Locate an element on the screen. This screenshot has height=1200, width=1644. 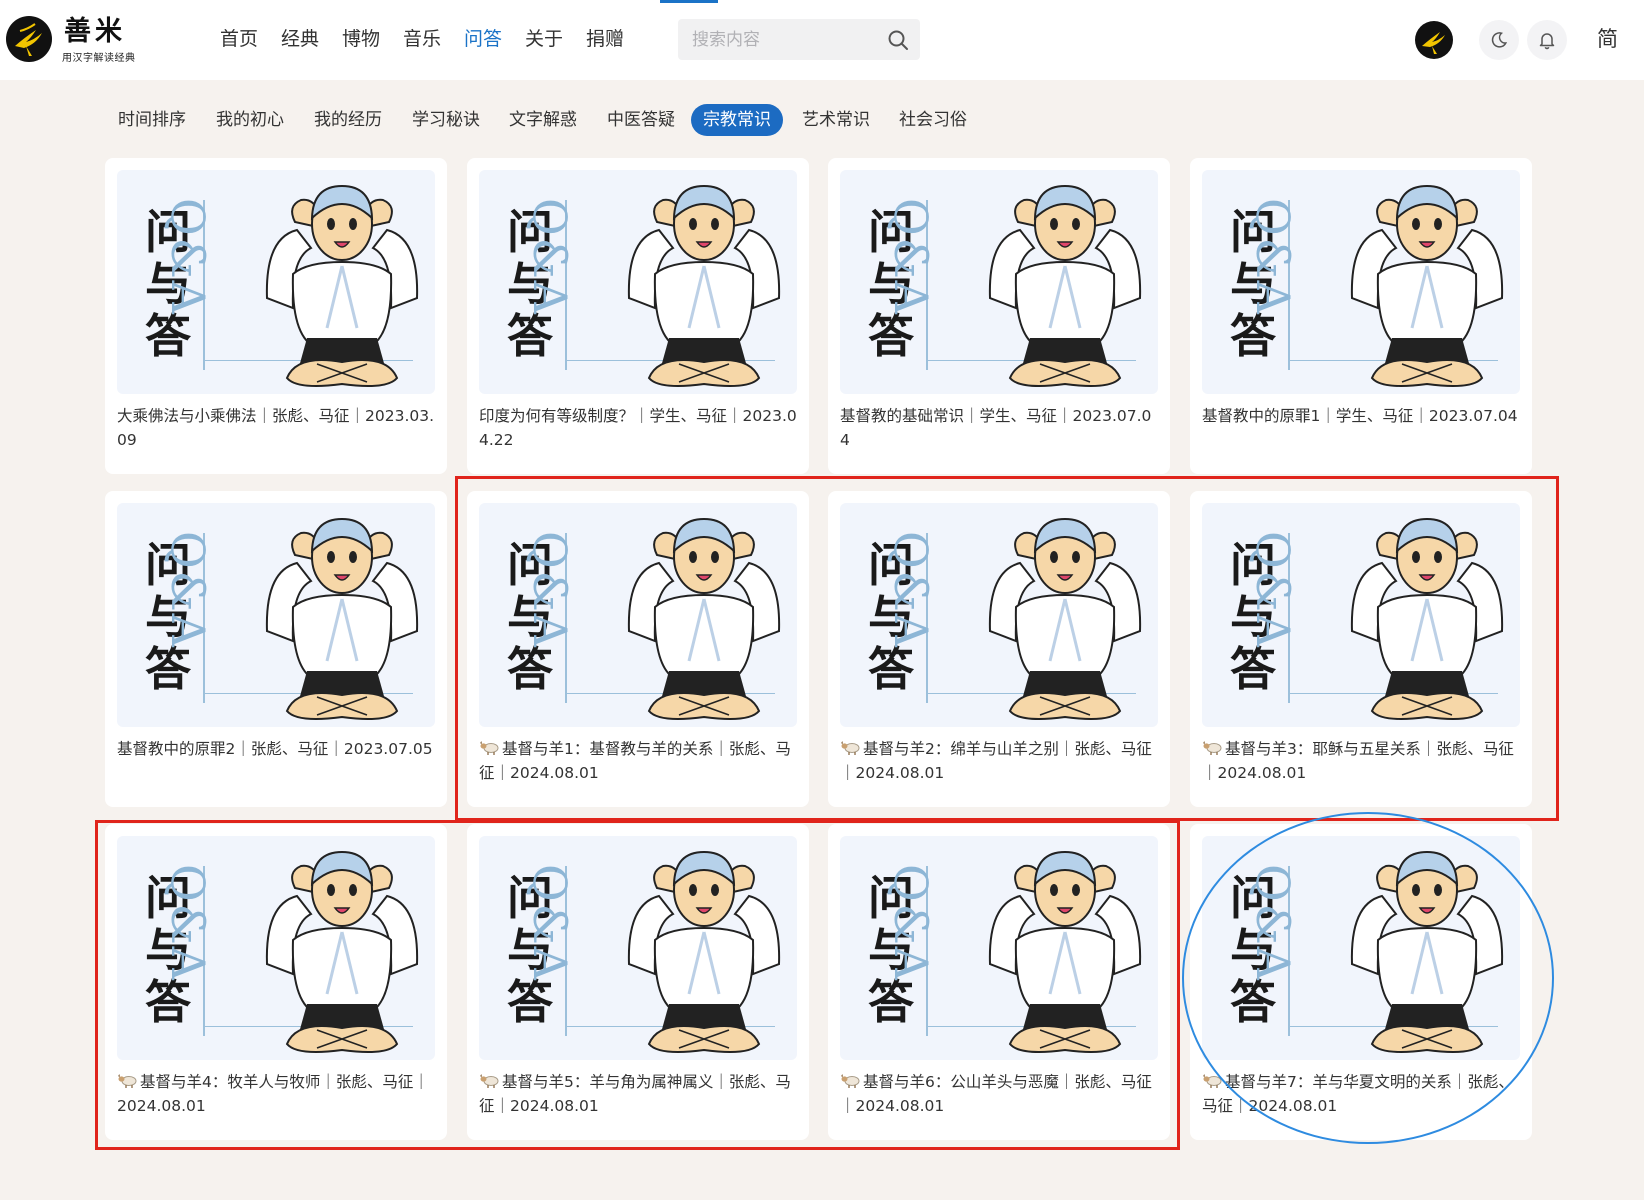
card-title: 基督教中的原罪1｜学生、马征｜2023.07.04 is located at coordinates (1361, 416).